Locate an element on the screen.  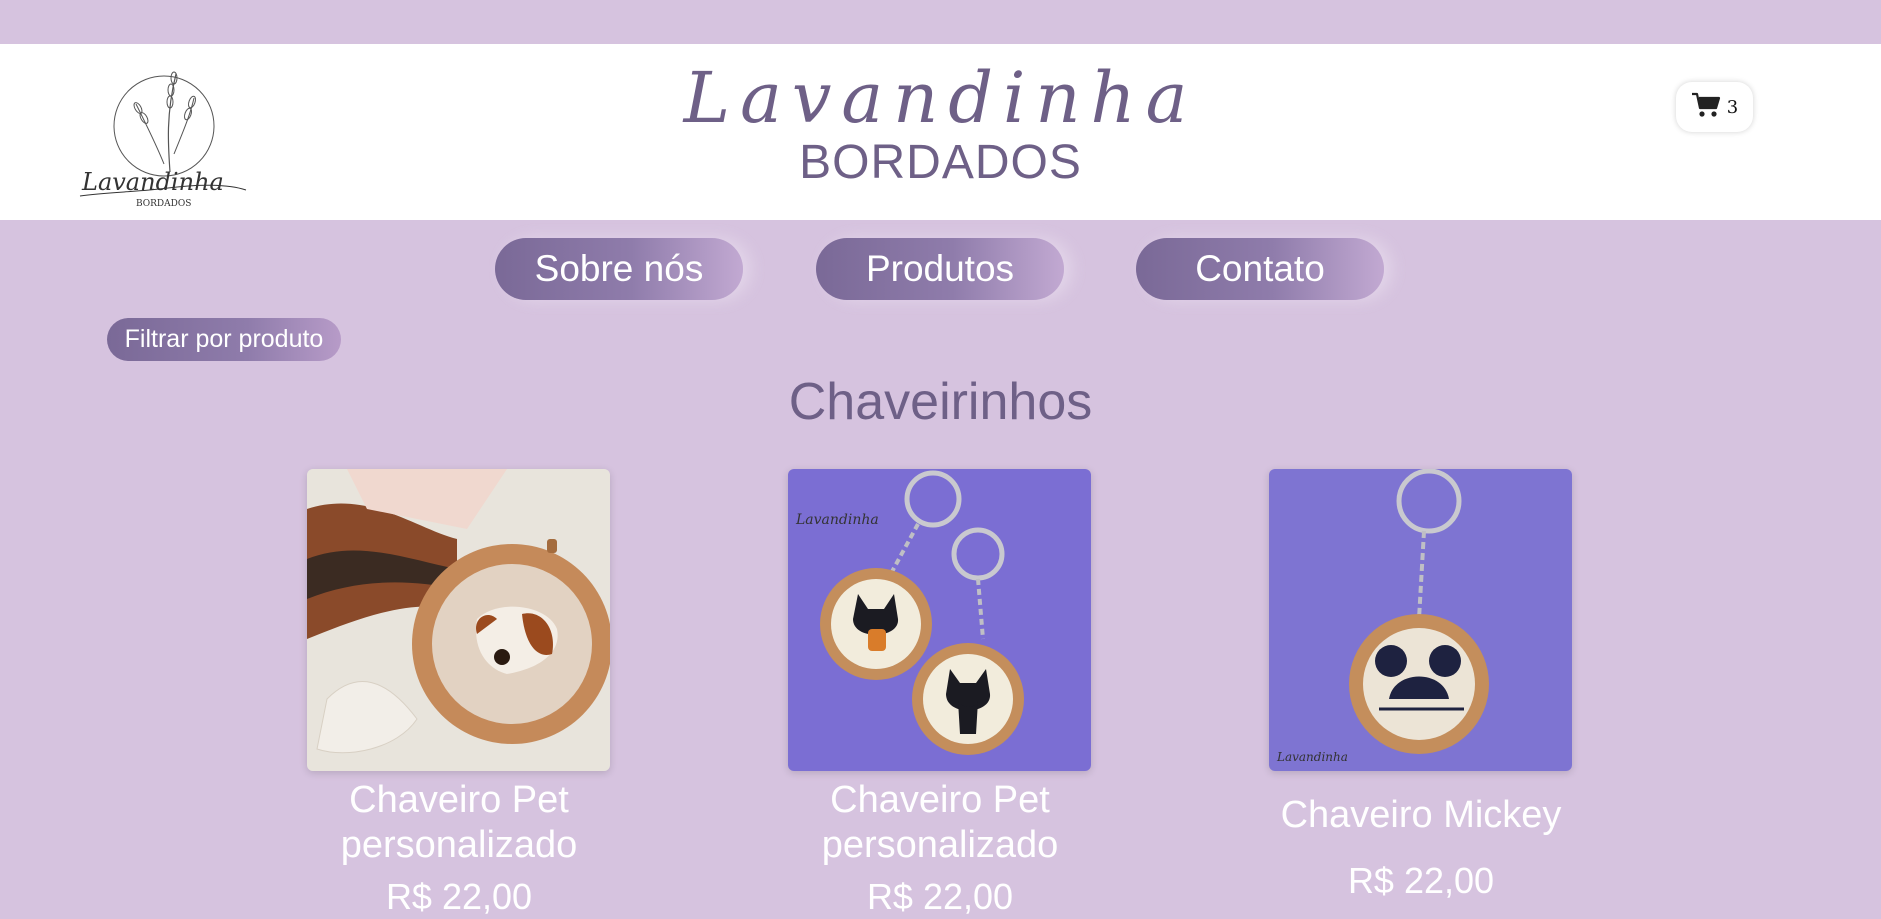
svg-text: BORDADOS is located at coordinates (163, 202).